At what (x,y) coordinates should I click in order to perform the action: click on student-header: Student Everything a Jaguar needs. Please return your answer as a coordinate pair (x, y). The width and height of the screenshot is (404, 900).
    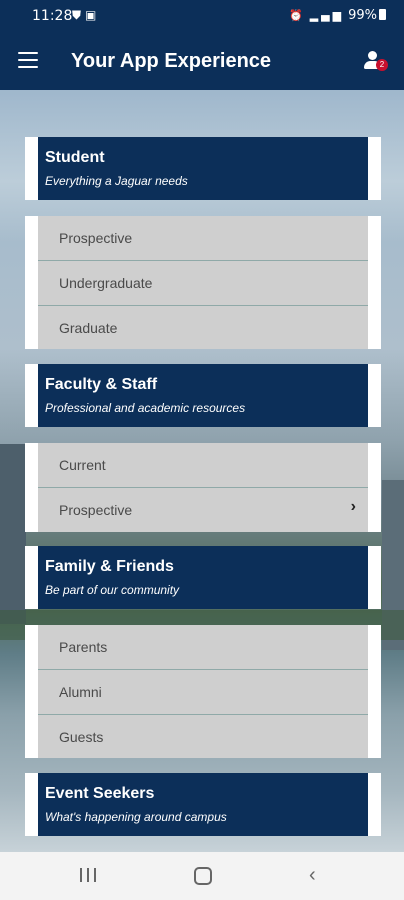
    Looking at the image, I should click on (203, 168).